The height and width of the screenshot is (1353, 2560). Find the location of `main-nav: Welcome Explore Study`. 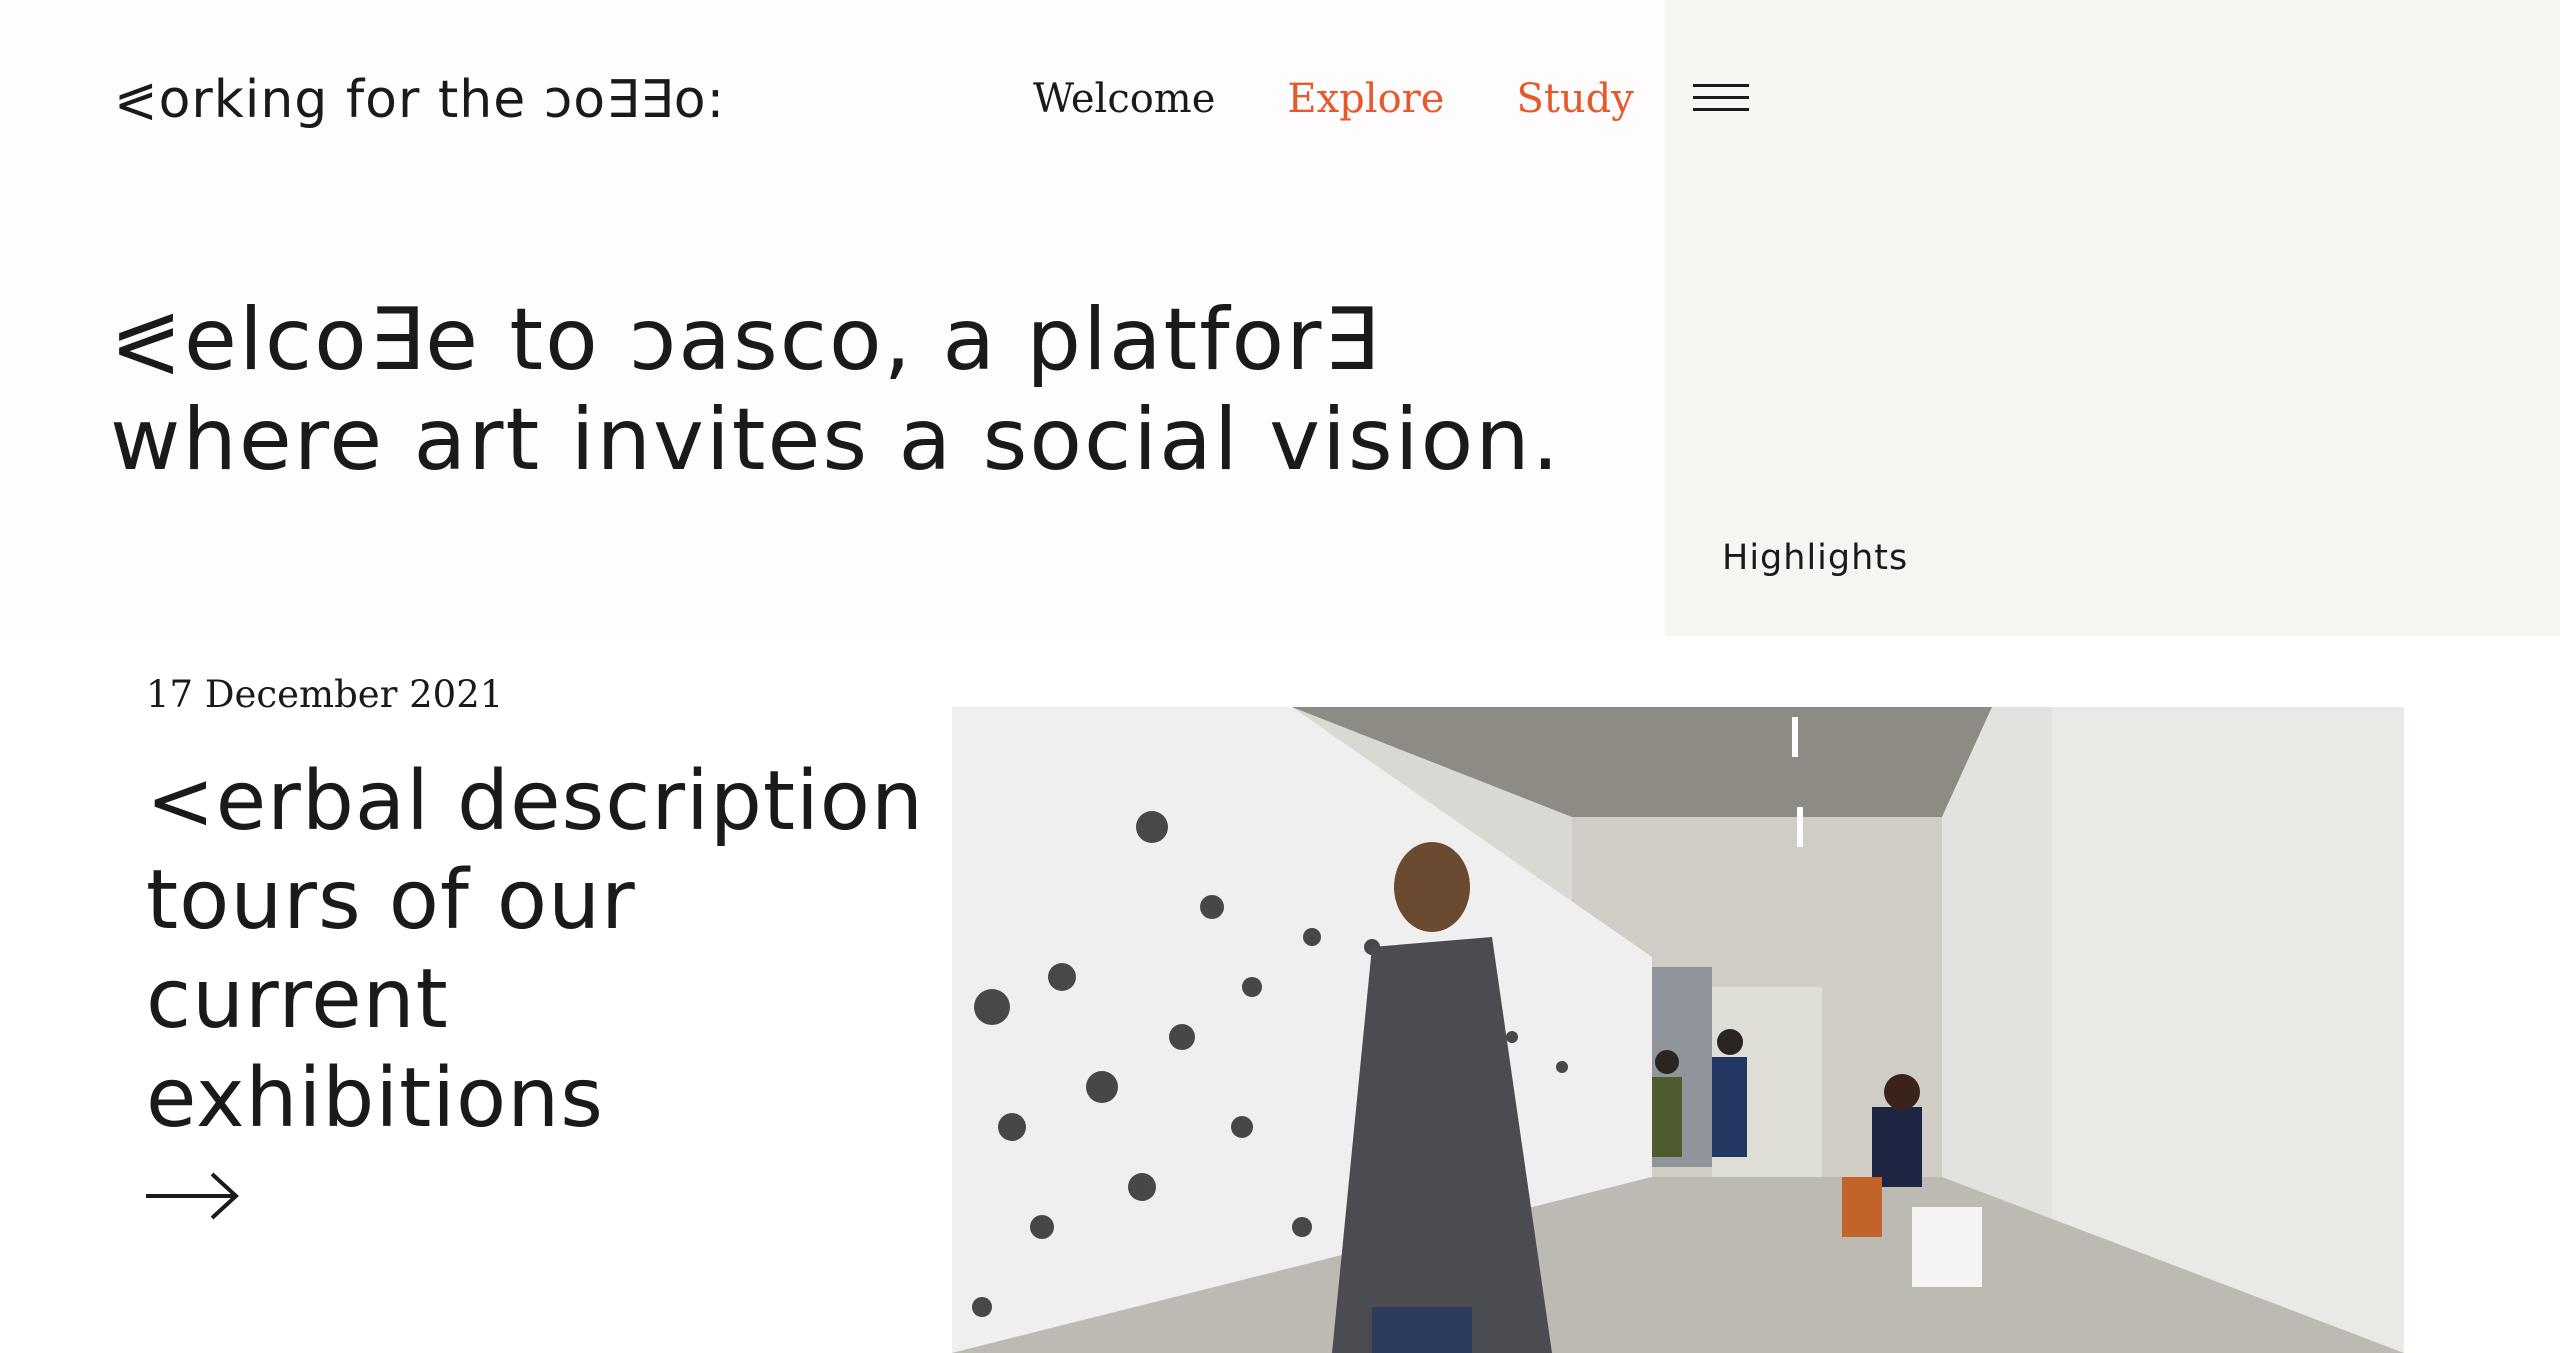

main-nav: Welcome Explore Study is located at coordinates (1333, 99).